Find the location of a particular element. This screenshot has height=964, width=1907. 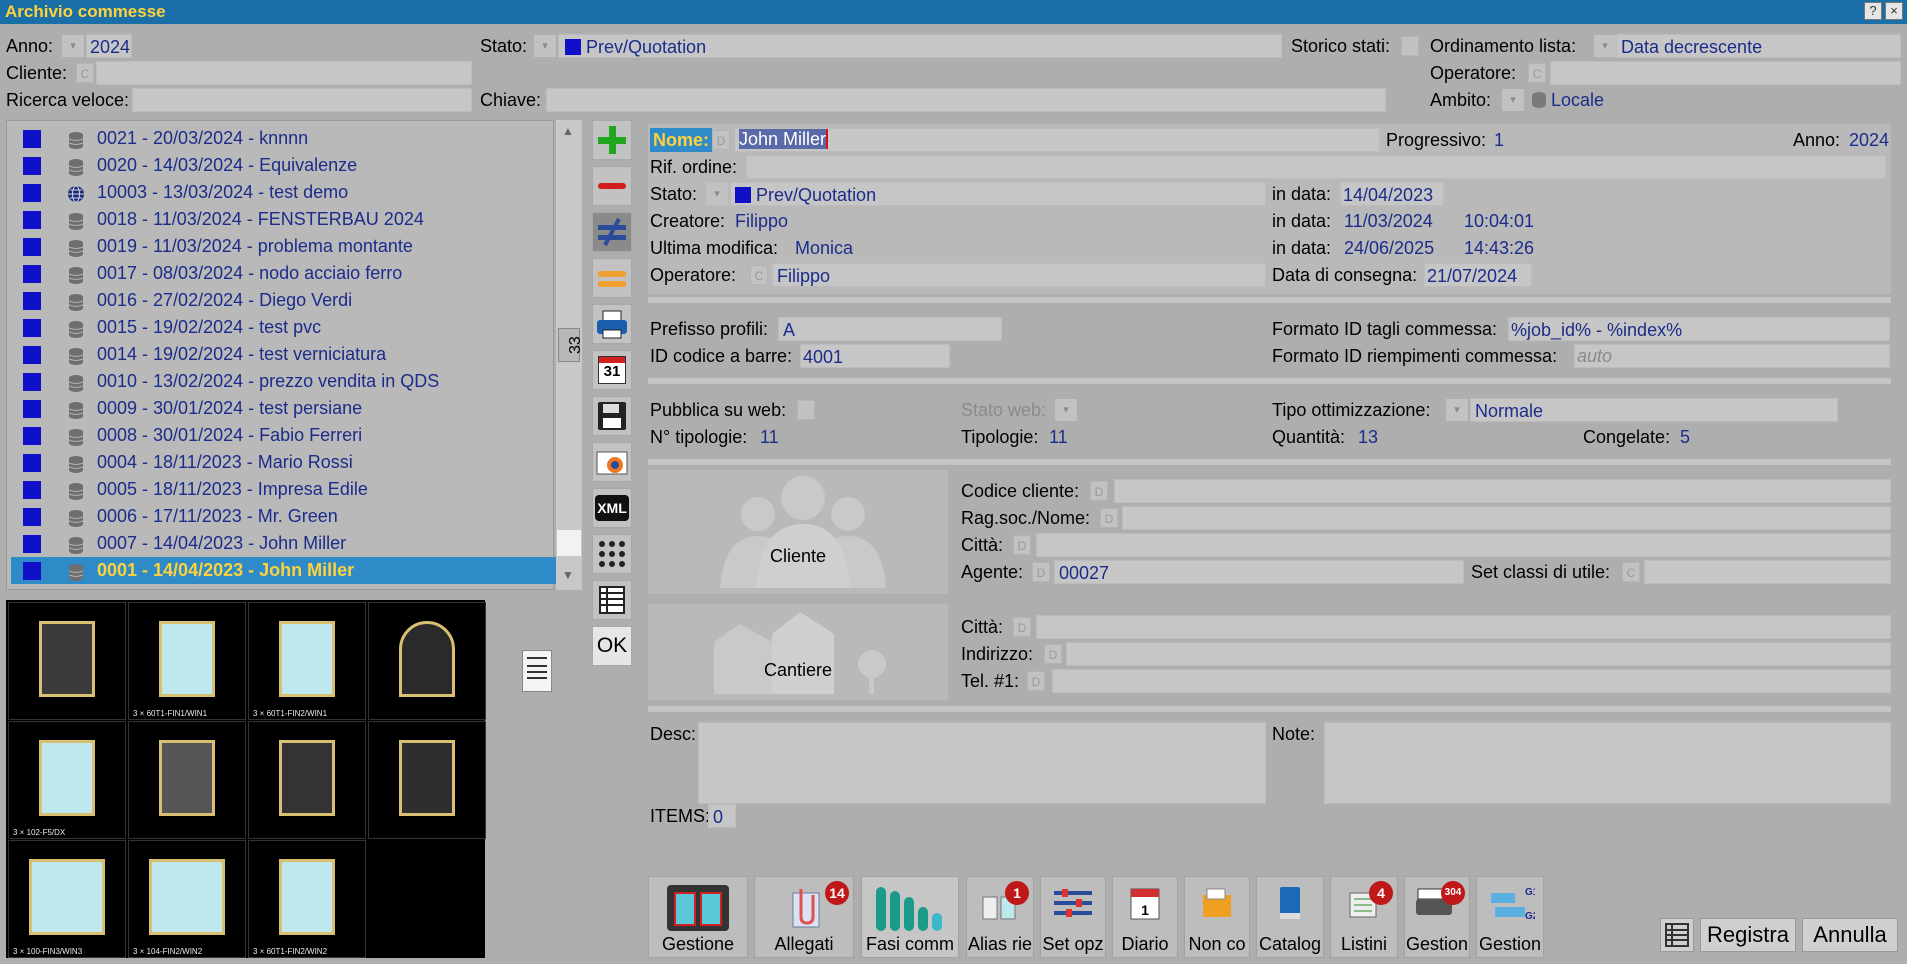

tipo-ott-dropdown-icon: ▾ is located at coordinates (1457, 410).